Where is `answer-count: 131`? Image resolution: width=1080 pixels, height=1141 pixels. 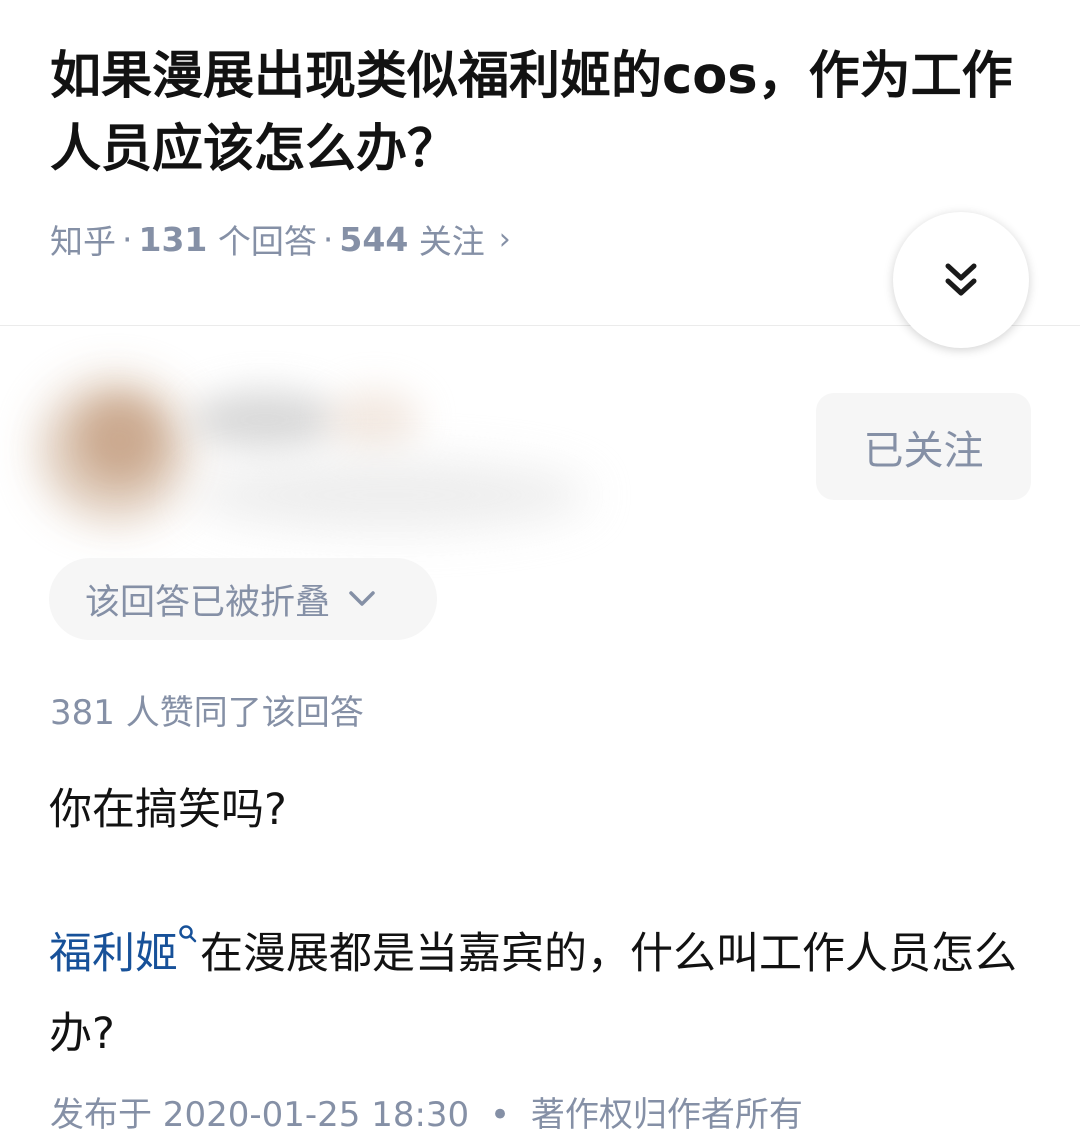 answer-count: 131 is located at coordinates (173, 239).